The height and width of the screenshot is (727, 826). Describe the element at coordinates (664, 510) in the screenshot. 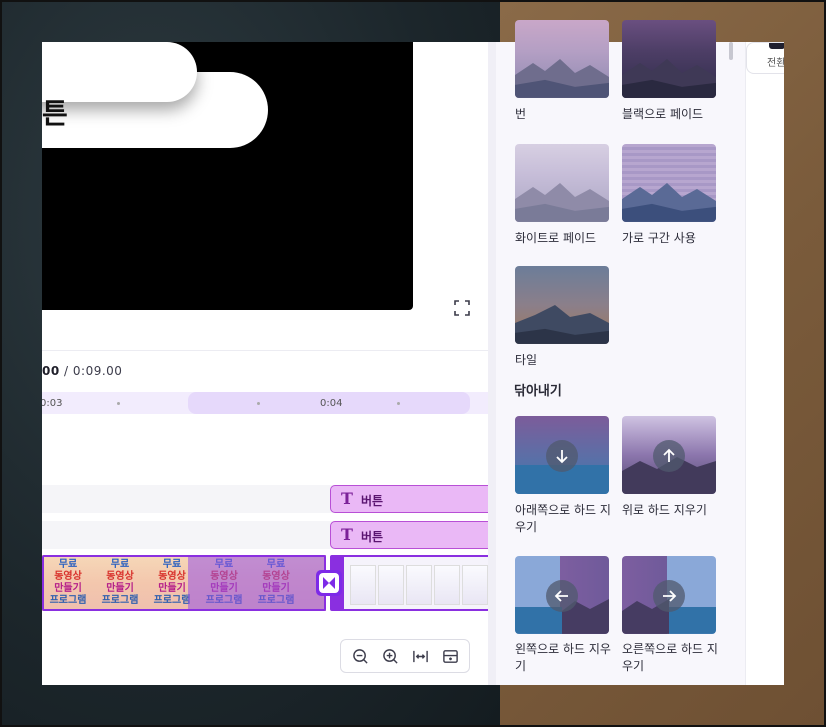

I see `transition-label: 위로 하드 지우기` at that location.